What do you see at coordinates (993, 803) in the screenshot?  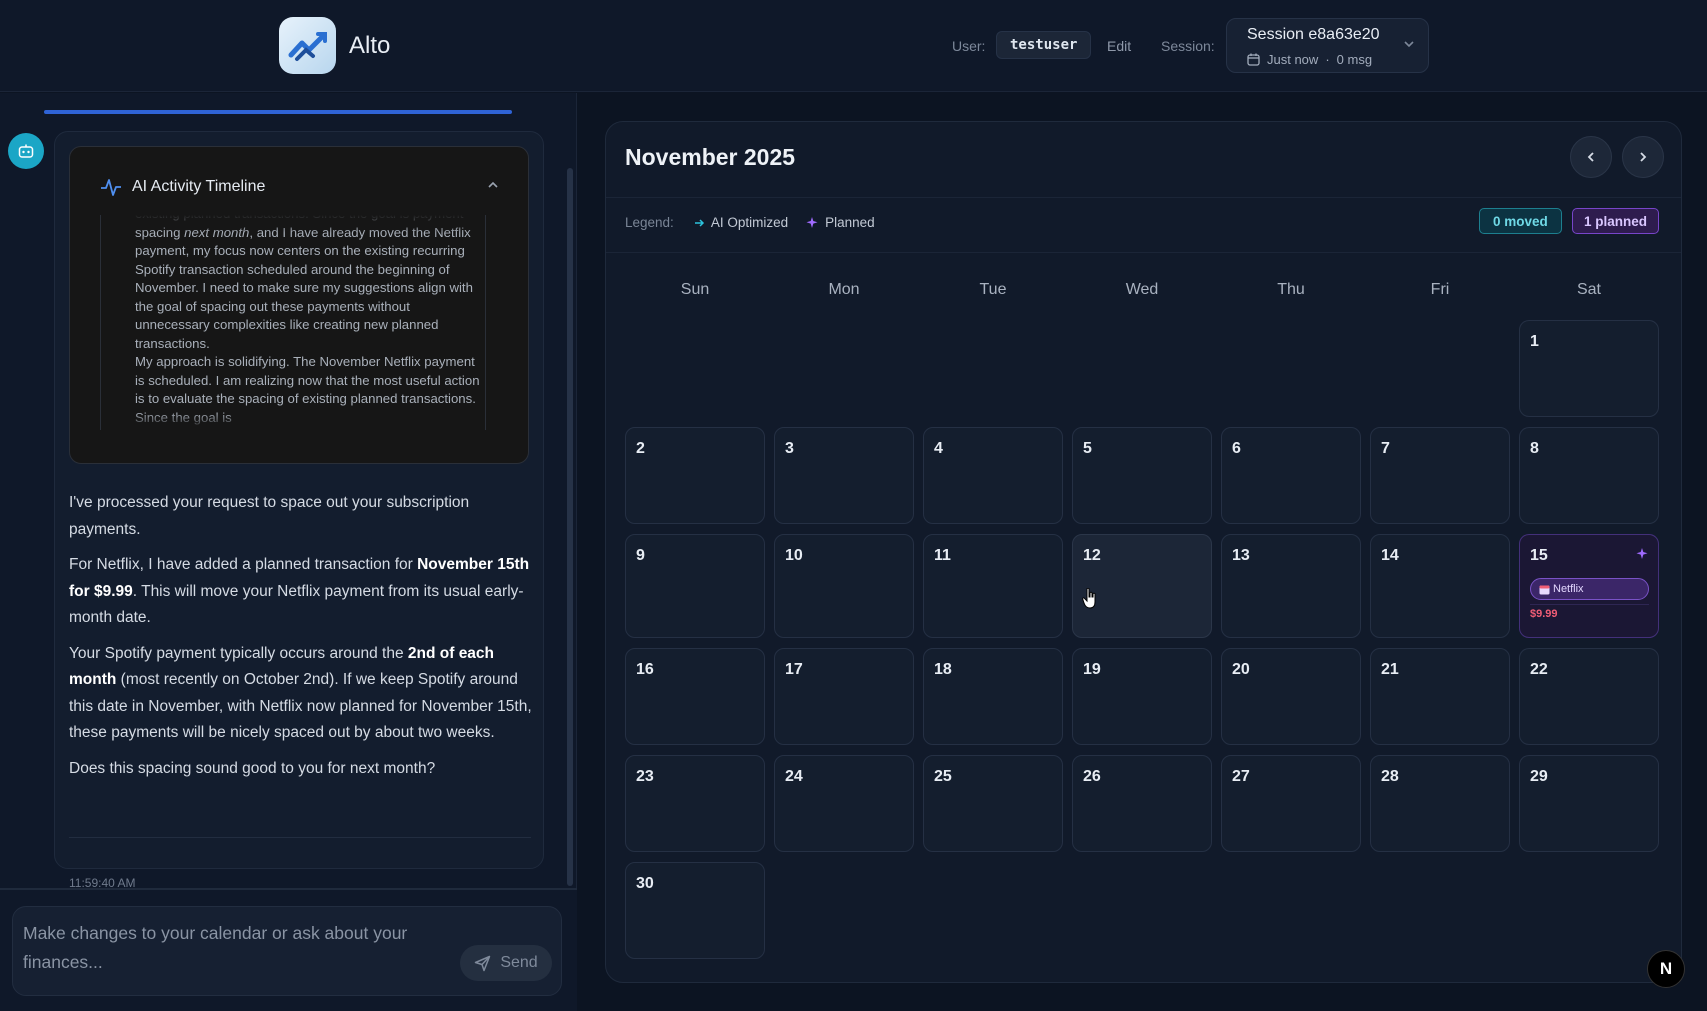 I see `calendar-day-25: 25` at bounding box center [993, 803].